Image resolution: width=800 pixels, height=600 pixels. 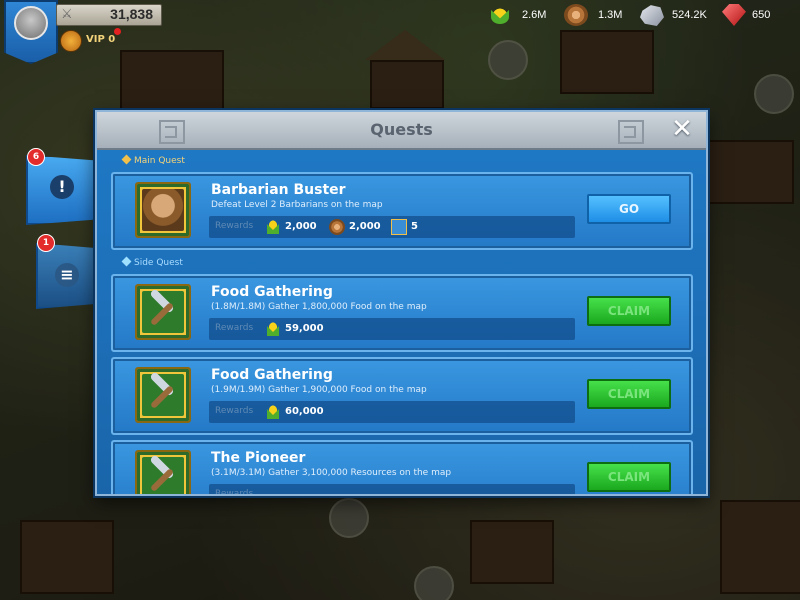 What do you see at coordinates (36, 157) in the screenshot?
I see `quests-tab-badge: 6` at bounding box center [36, 157].